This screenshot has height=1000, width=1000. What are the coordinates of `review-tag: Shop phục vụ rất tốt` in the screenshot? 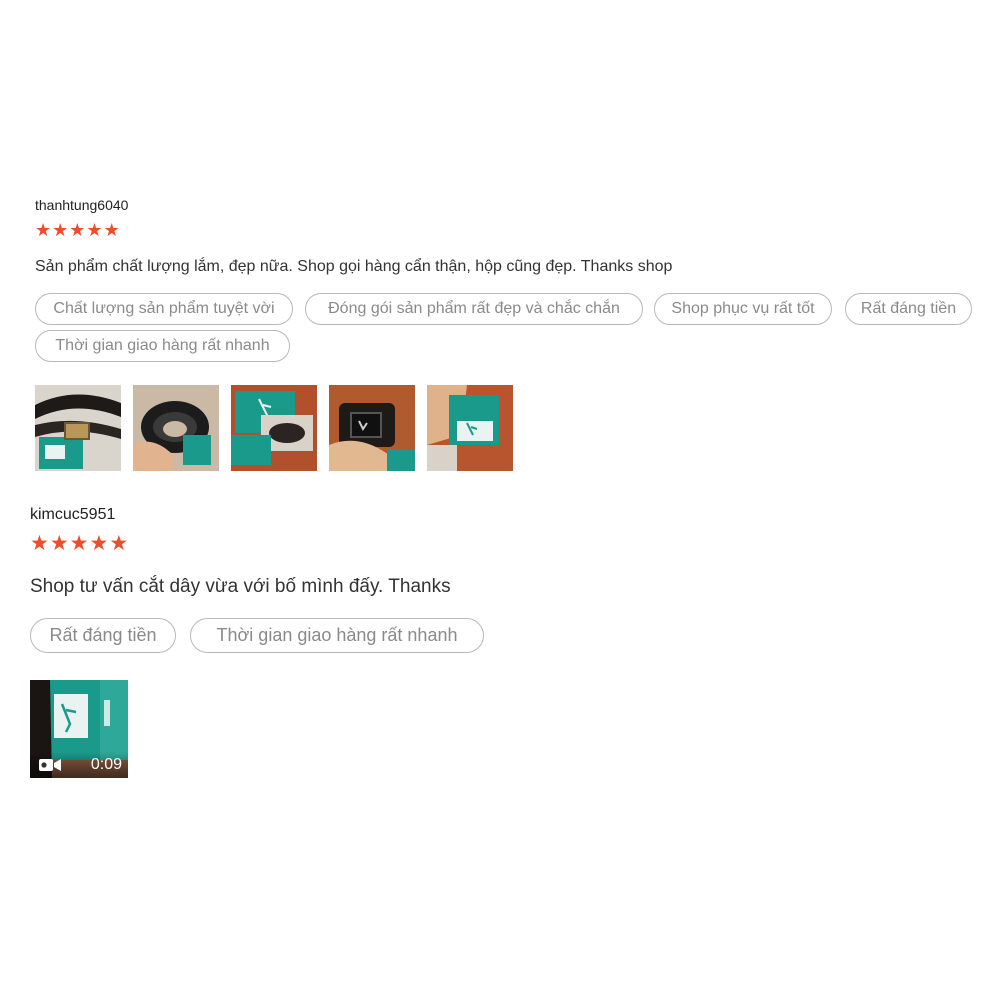 It's located at (743, 309).